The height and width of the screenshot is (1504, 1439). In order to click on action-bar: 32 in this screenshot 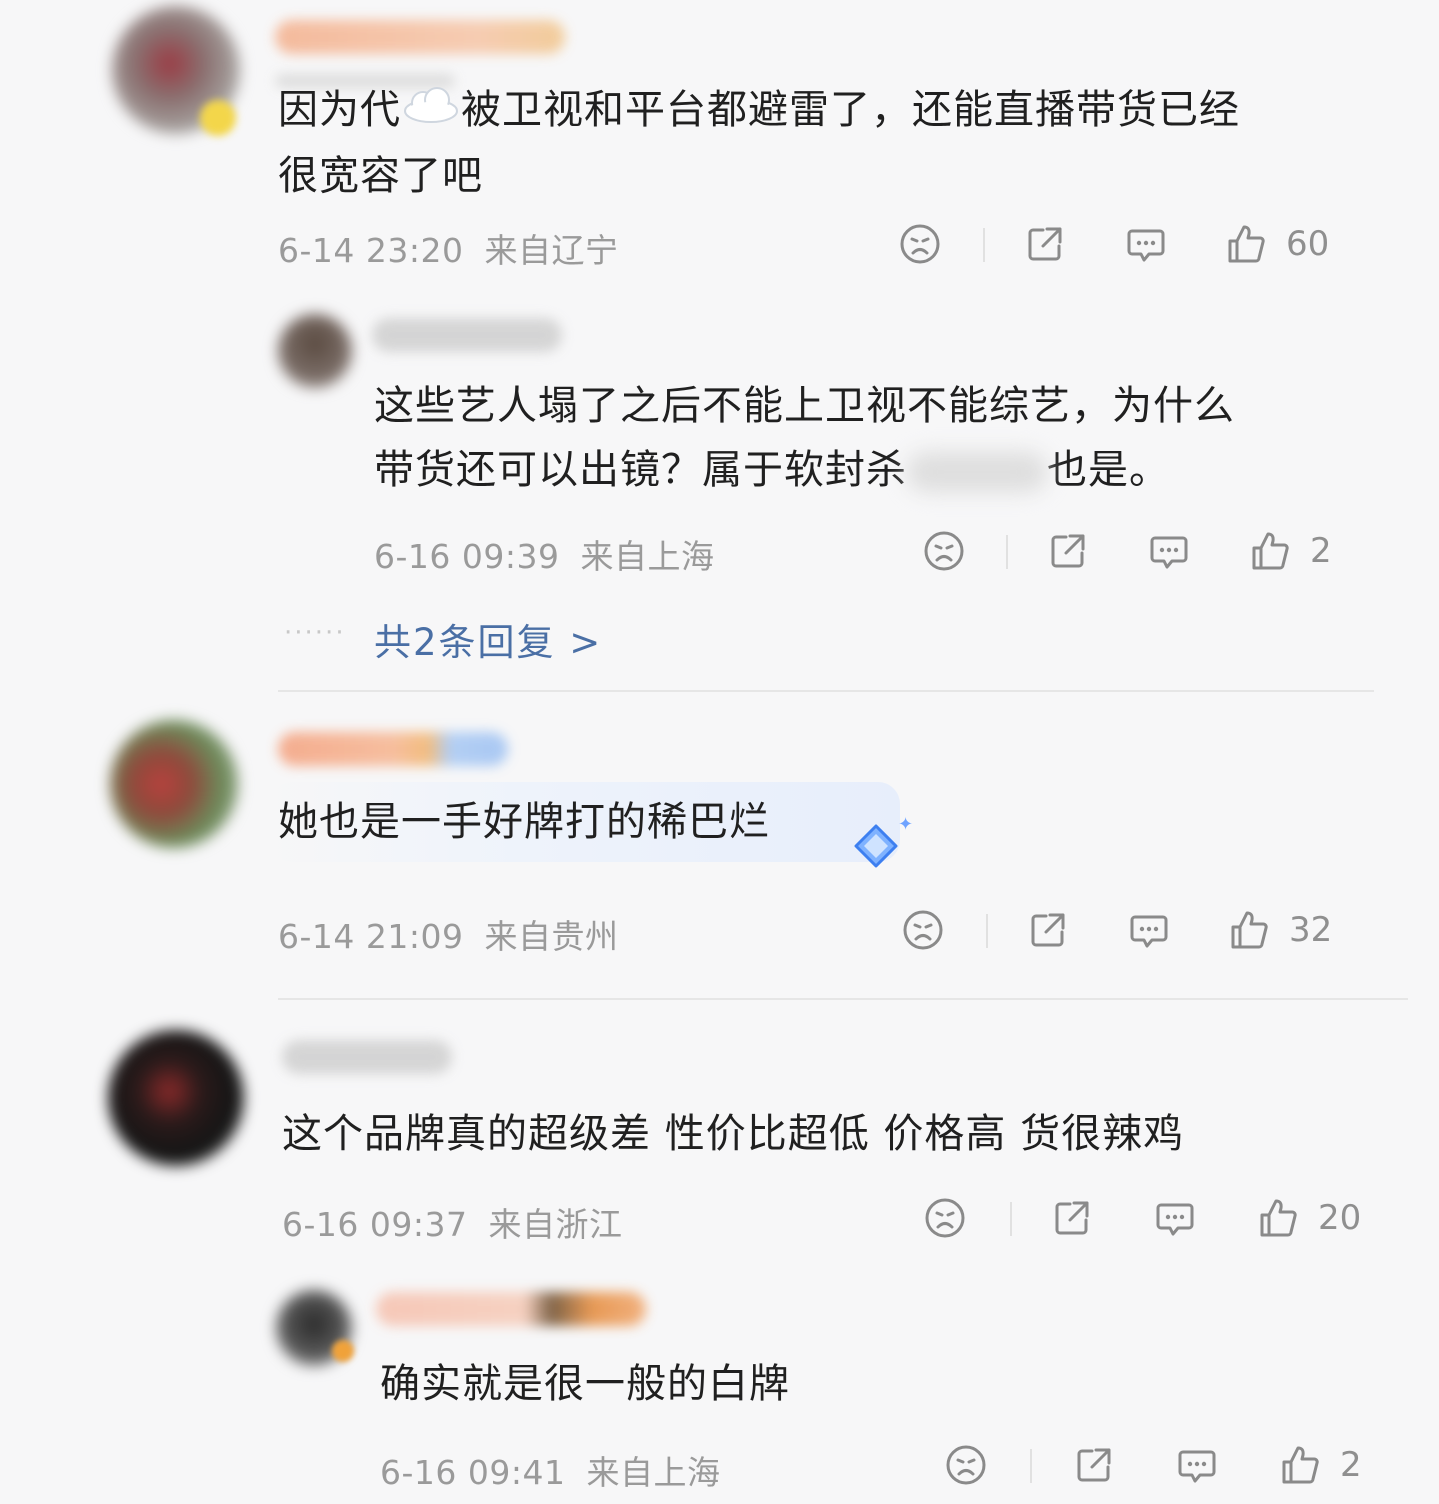, I will do `click(719, 930)`.